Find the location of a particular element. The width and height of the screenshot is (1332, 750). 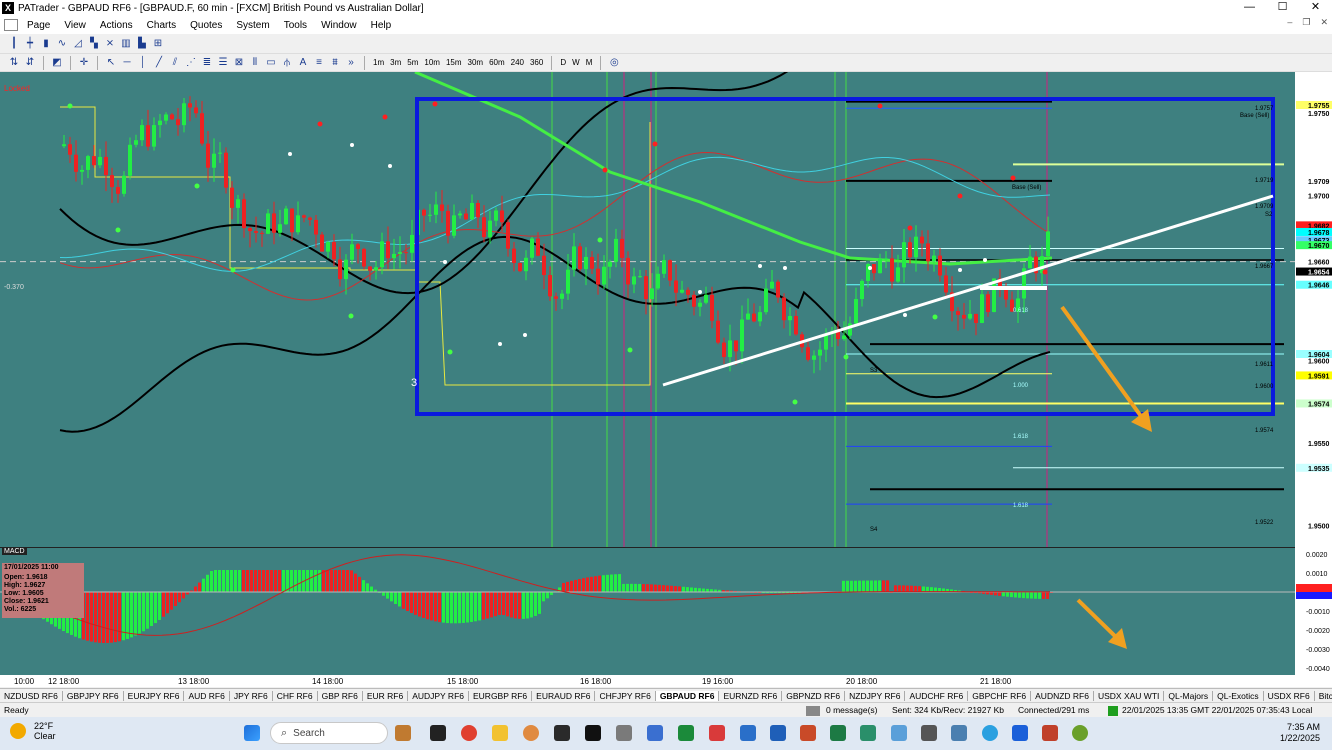

tf-240: 240 is located at coordinates (517, 62).